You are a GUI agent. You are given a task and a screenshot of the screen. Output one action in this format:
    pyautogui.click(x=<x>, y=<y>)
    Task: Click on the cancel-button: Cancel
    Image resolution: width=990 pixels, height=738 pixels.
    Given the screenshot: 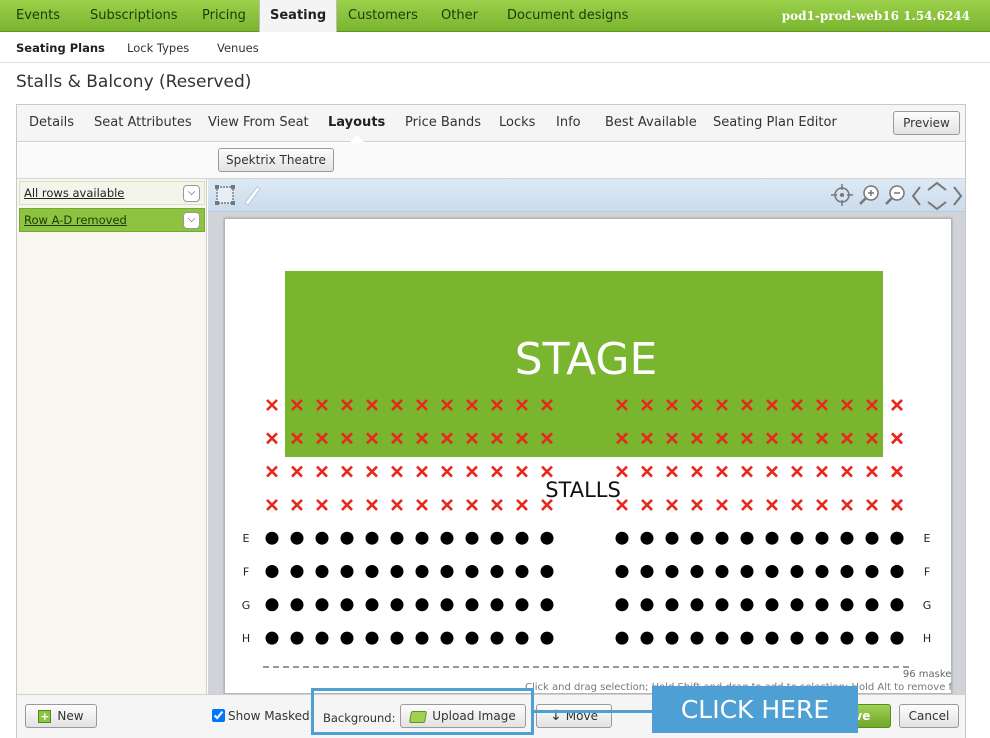 What is the action you would take?
    pyautogui.click(x=929, y=716)
    